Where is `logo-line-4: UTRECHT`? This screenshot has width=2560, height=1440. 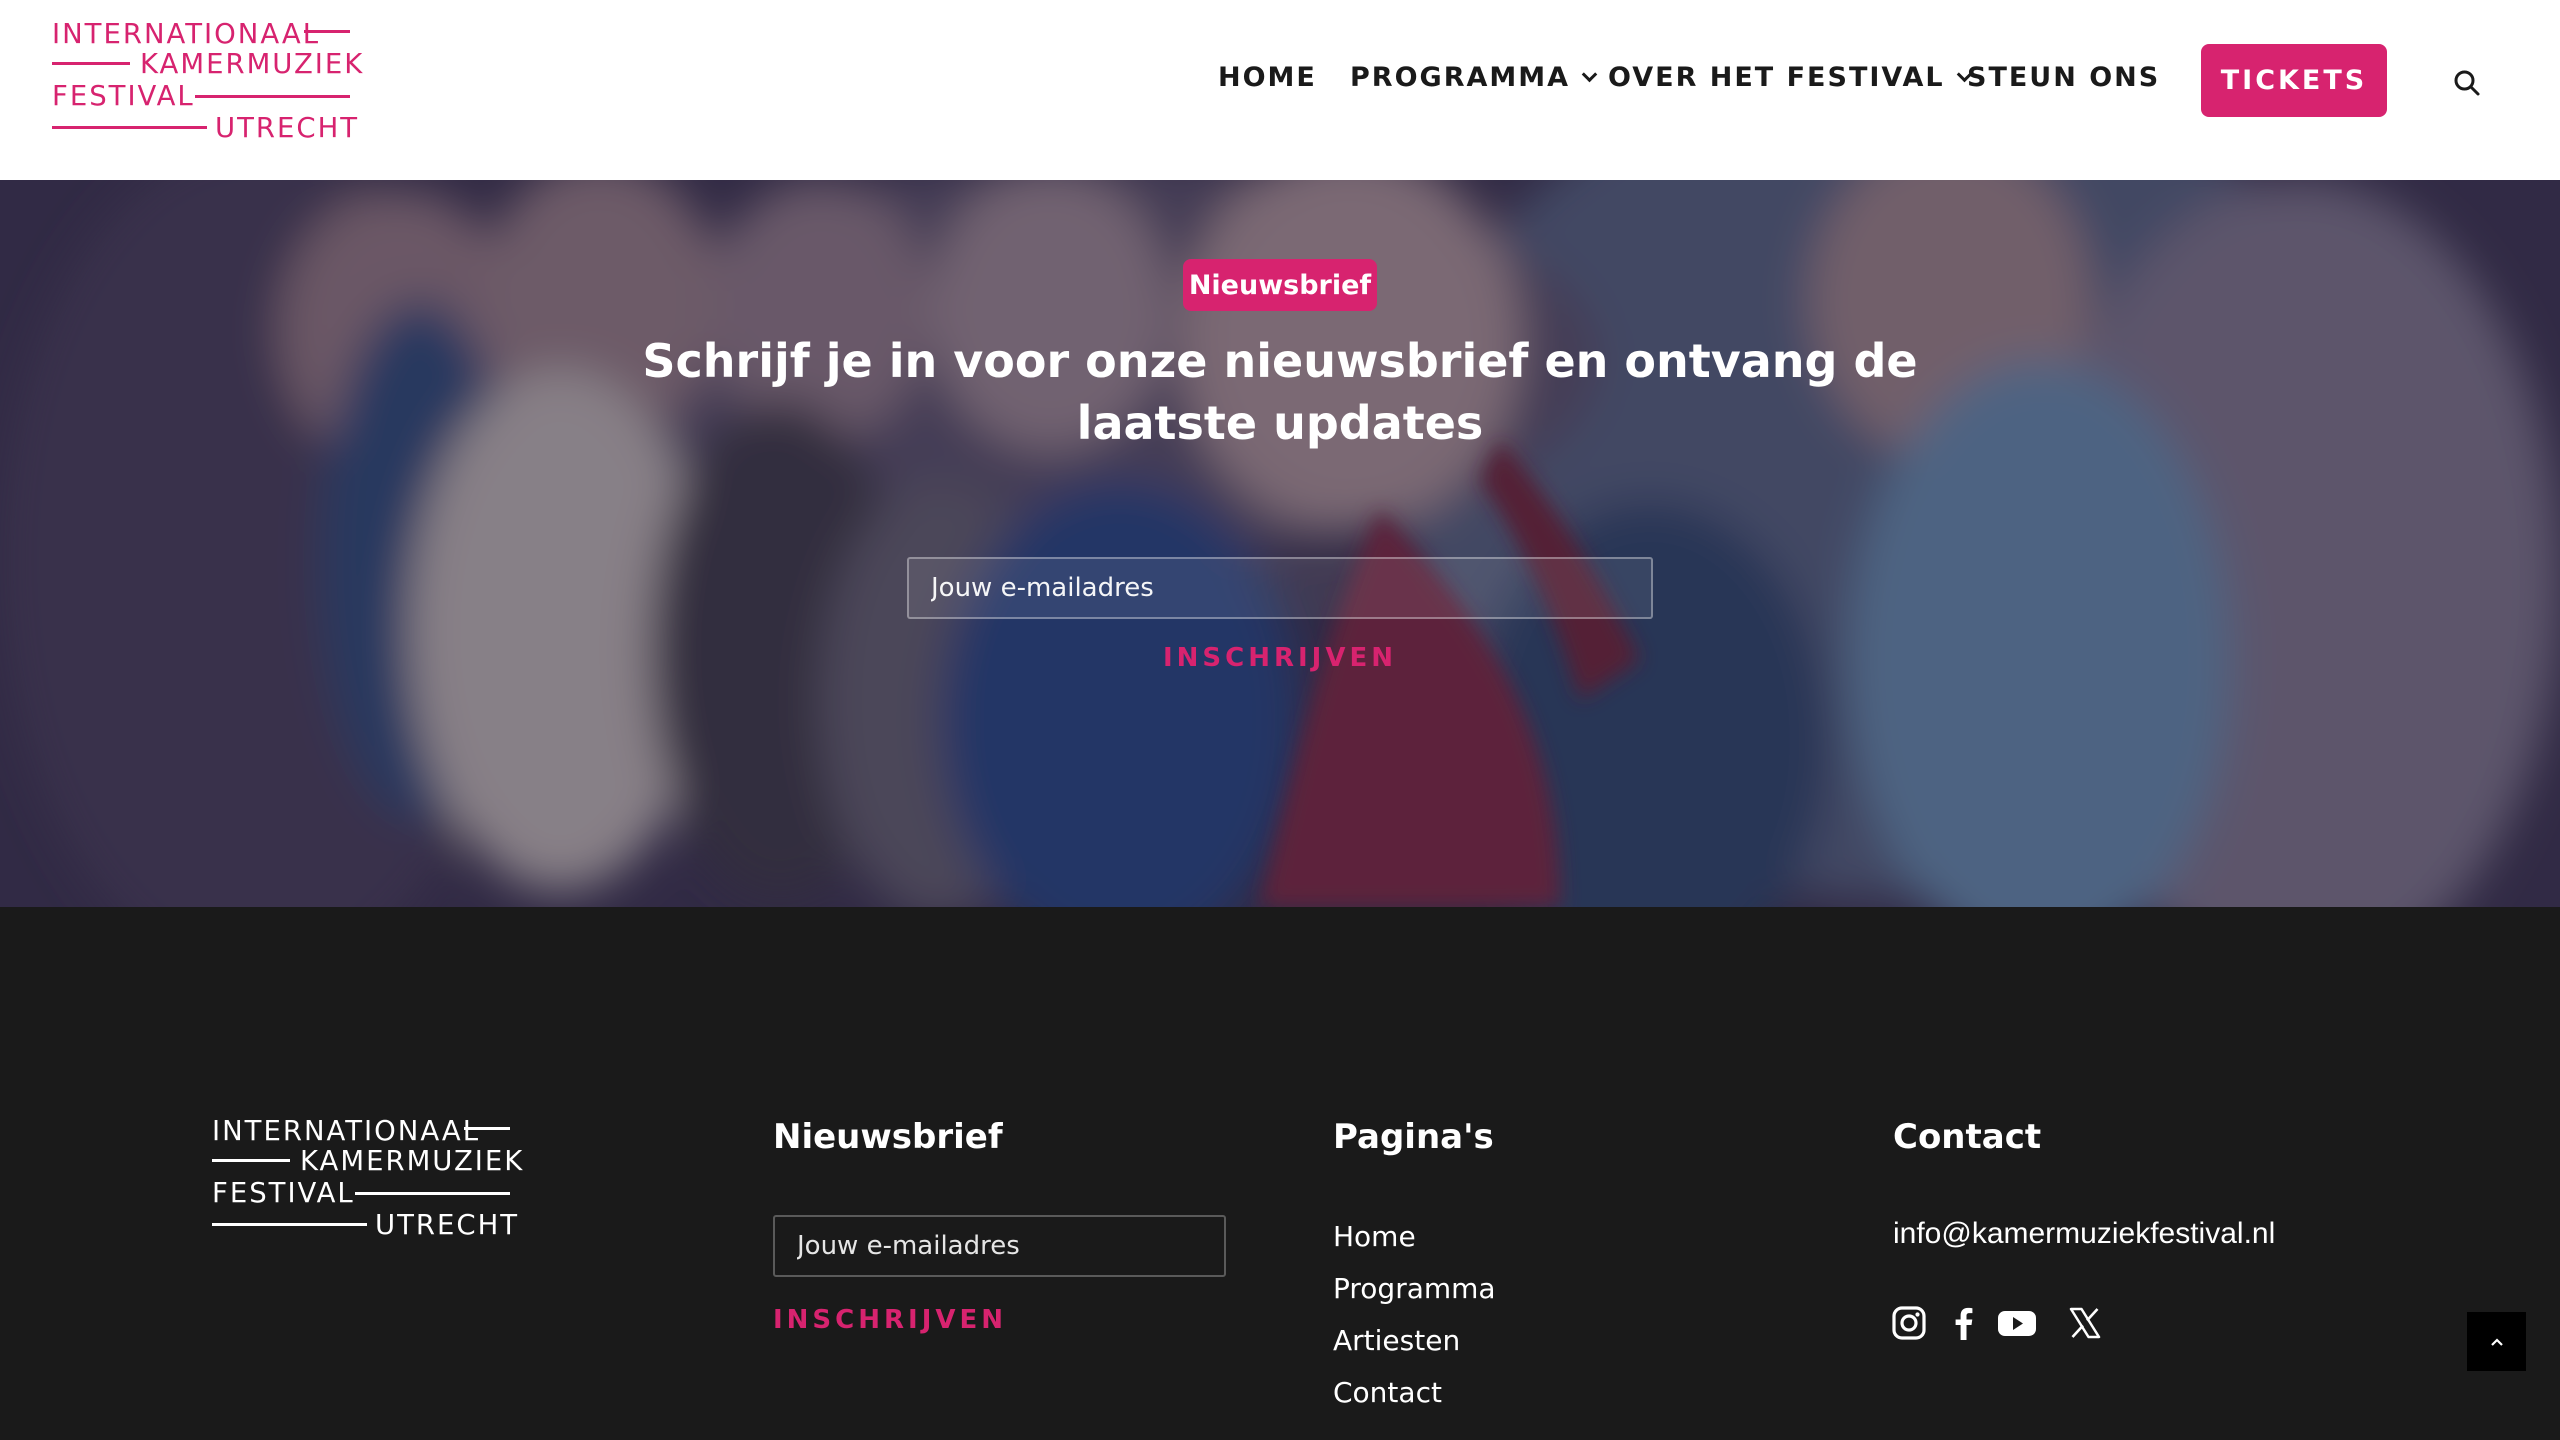 logo-line-4: UTRECHT is located at coordinates (287, 128).